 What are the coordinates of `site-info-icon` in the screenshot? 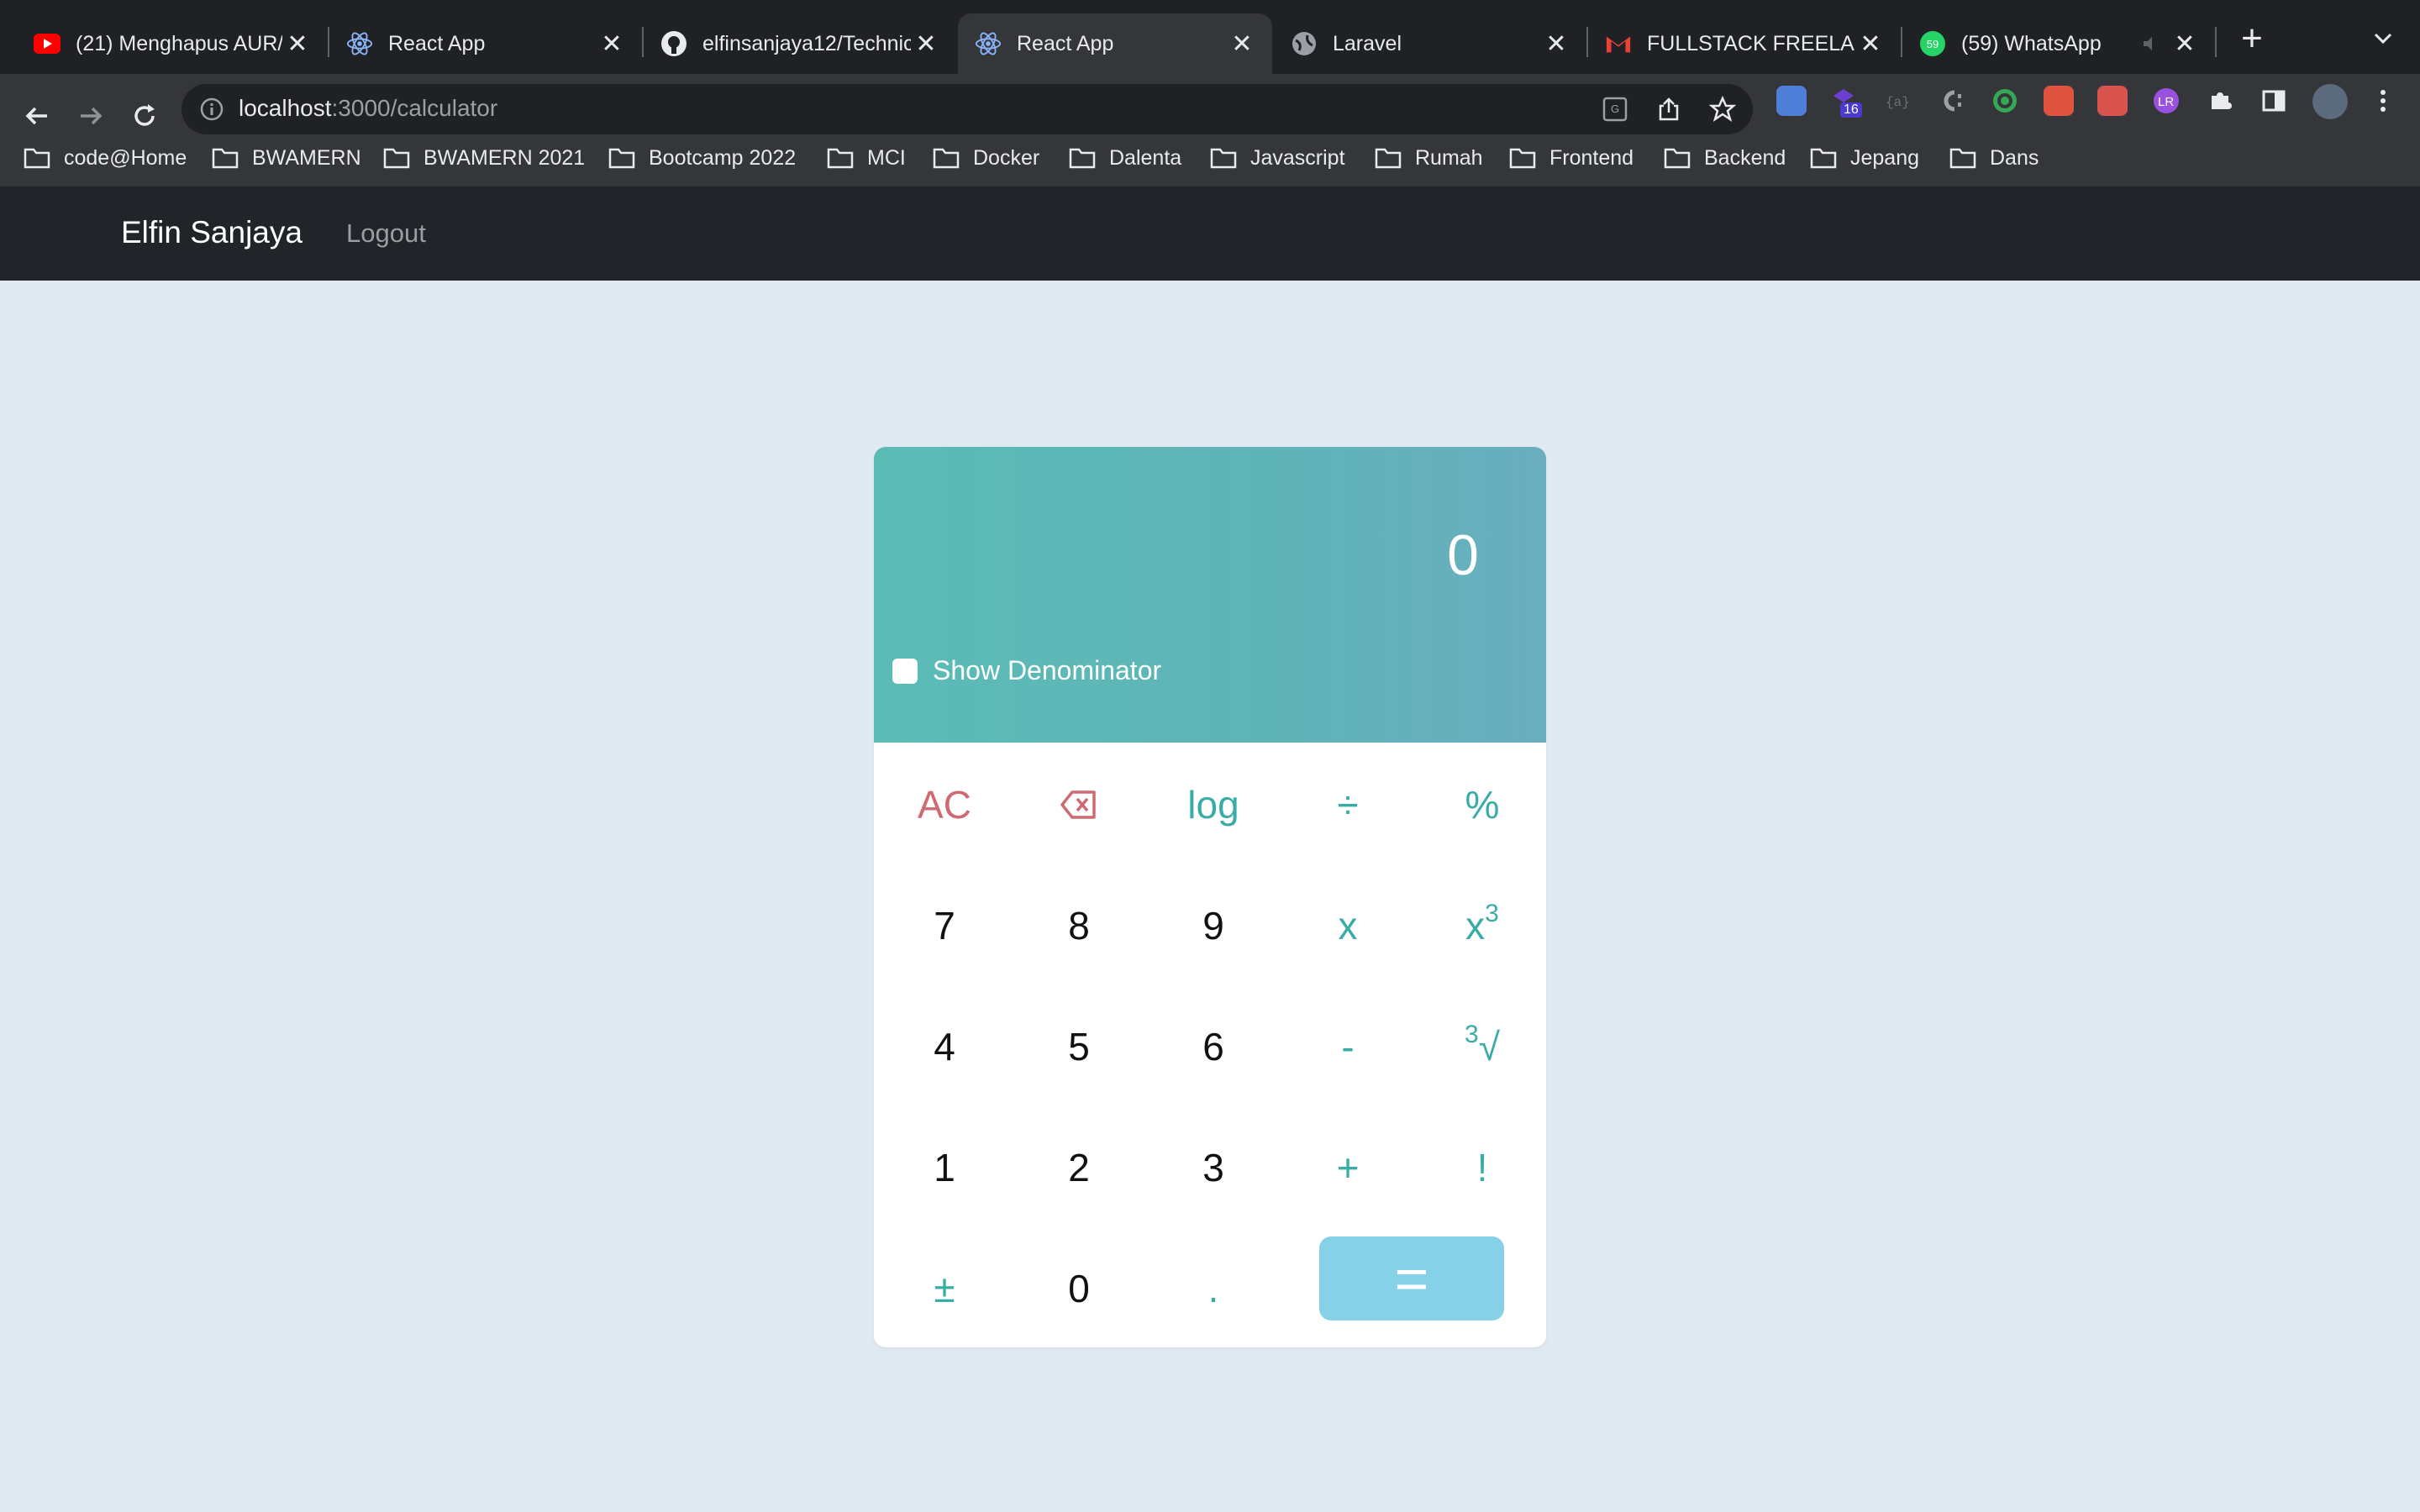 It's located at (211, 109).